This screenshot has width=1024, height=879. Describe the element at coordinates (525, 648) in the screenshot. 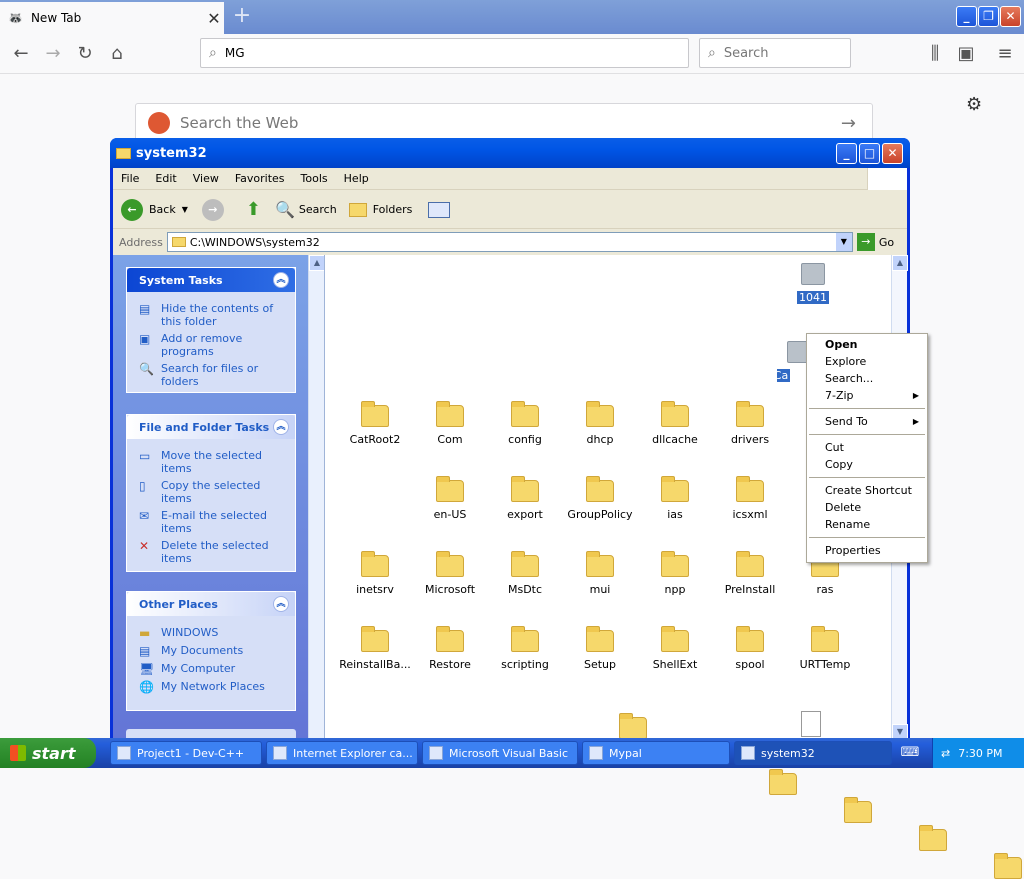

I see `folder-item: scripting` at that location.